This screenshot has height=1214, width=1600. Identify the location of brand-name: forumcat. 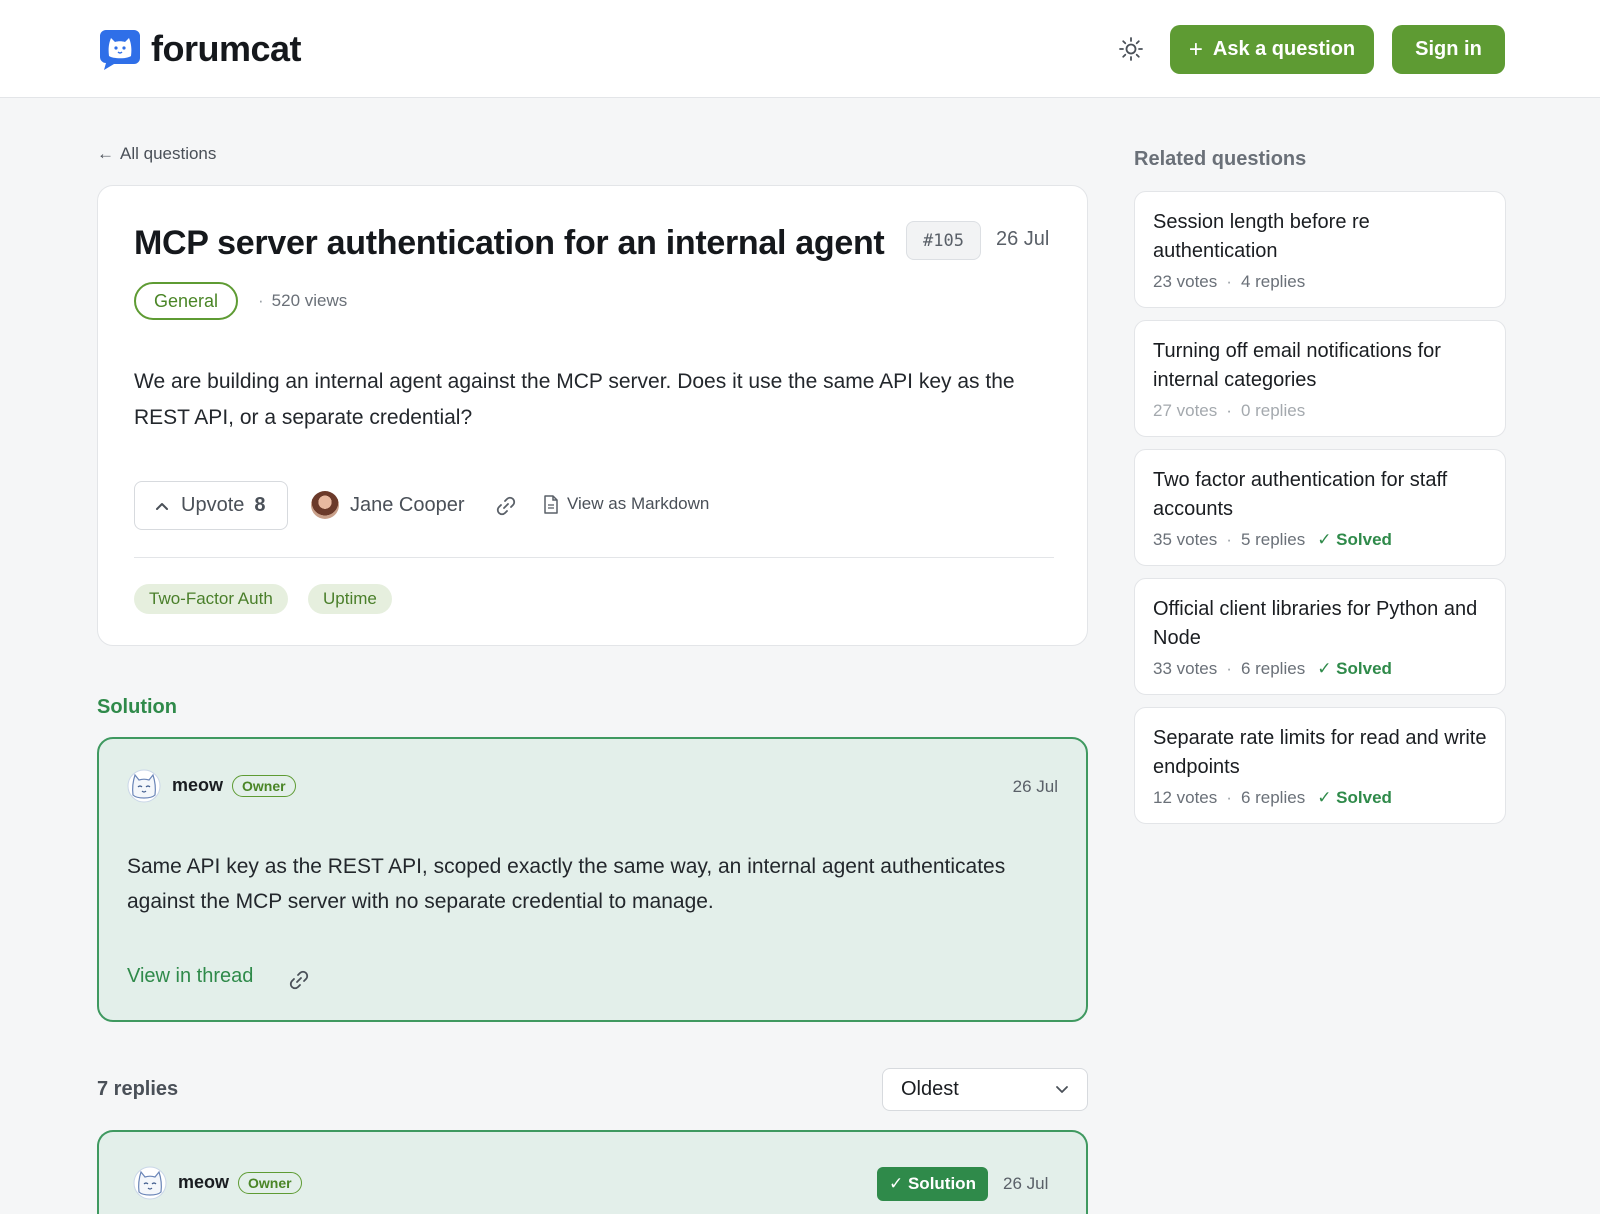
(226, 48).